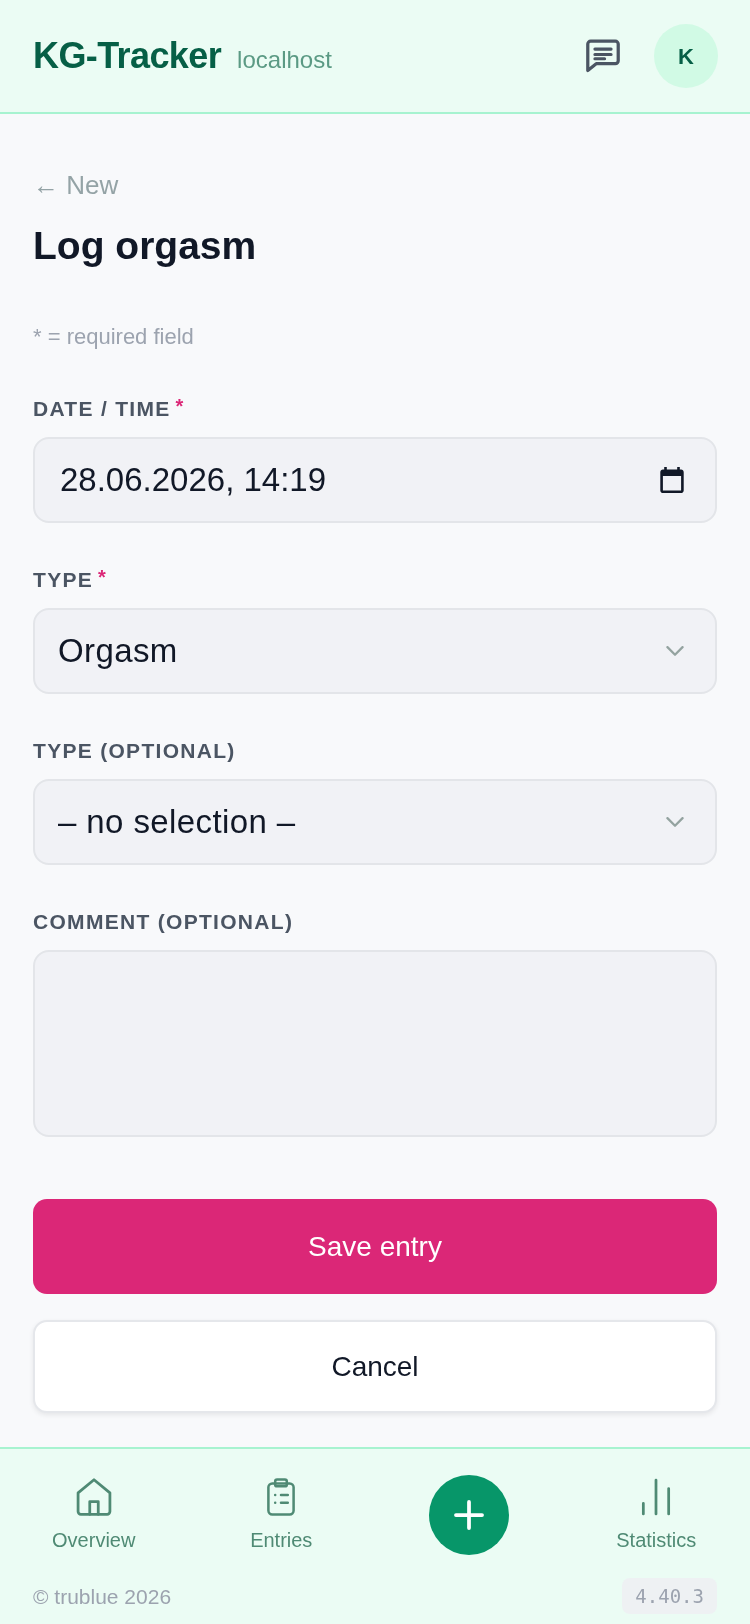 The width and height of the screenshot is (750, 1624). What do you see at coordinates (686, 56) in the screenshot?
I see `avatar-button: K` at bounding box center [686, 56].